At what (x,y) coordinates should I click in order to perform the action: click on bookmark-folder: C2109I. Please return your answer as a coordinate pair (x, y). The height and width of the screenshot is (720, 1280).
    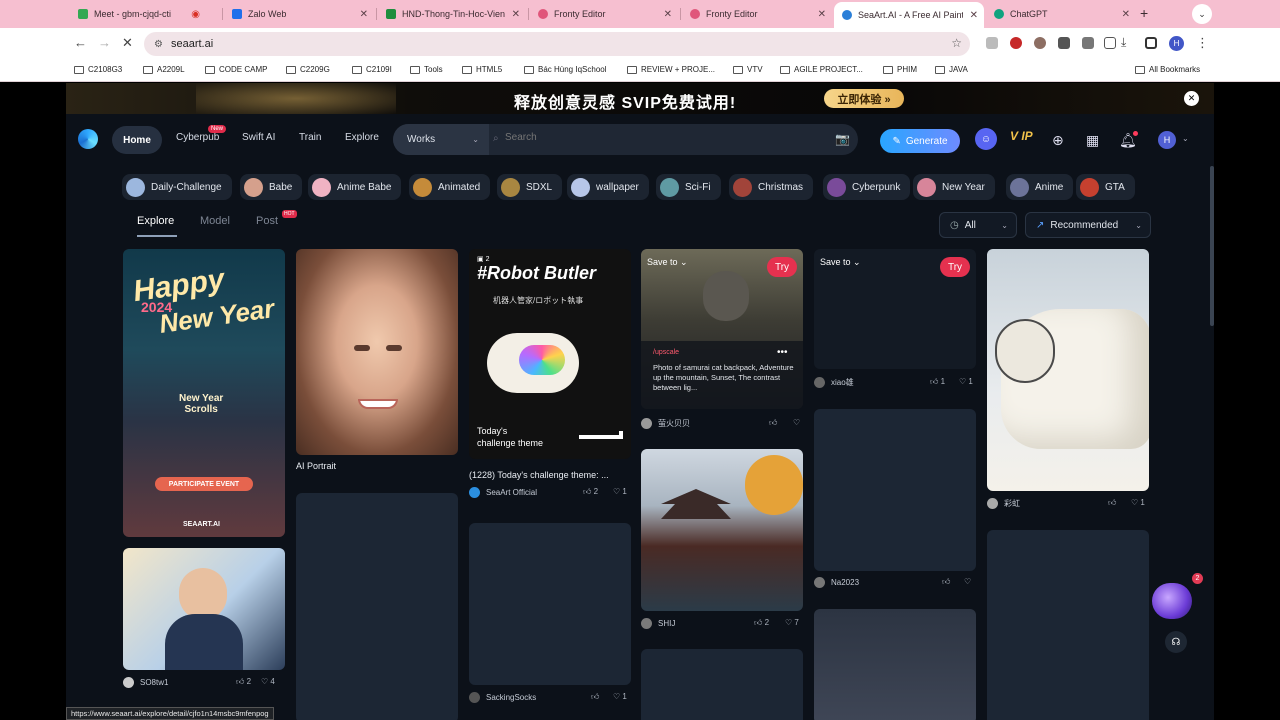
    Looking at the image, I should click on (372, 69).